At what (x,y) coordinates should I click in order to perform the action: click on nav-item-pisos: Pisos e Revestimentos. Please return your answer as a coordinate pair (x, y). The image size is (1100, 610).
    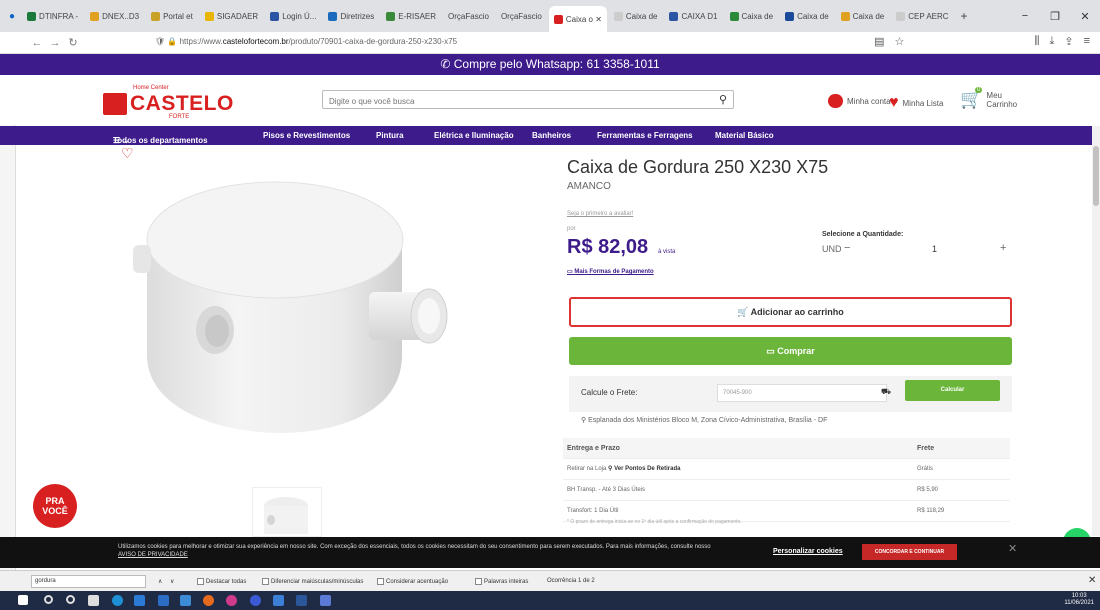
    Looking at the image, I should click on (306, 135).